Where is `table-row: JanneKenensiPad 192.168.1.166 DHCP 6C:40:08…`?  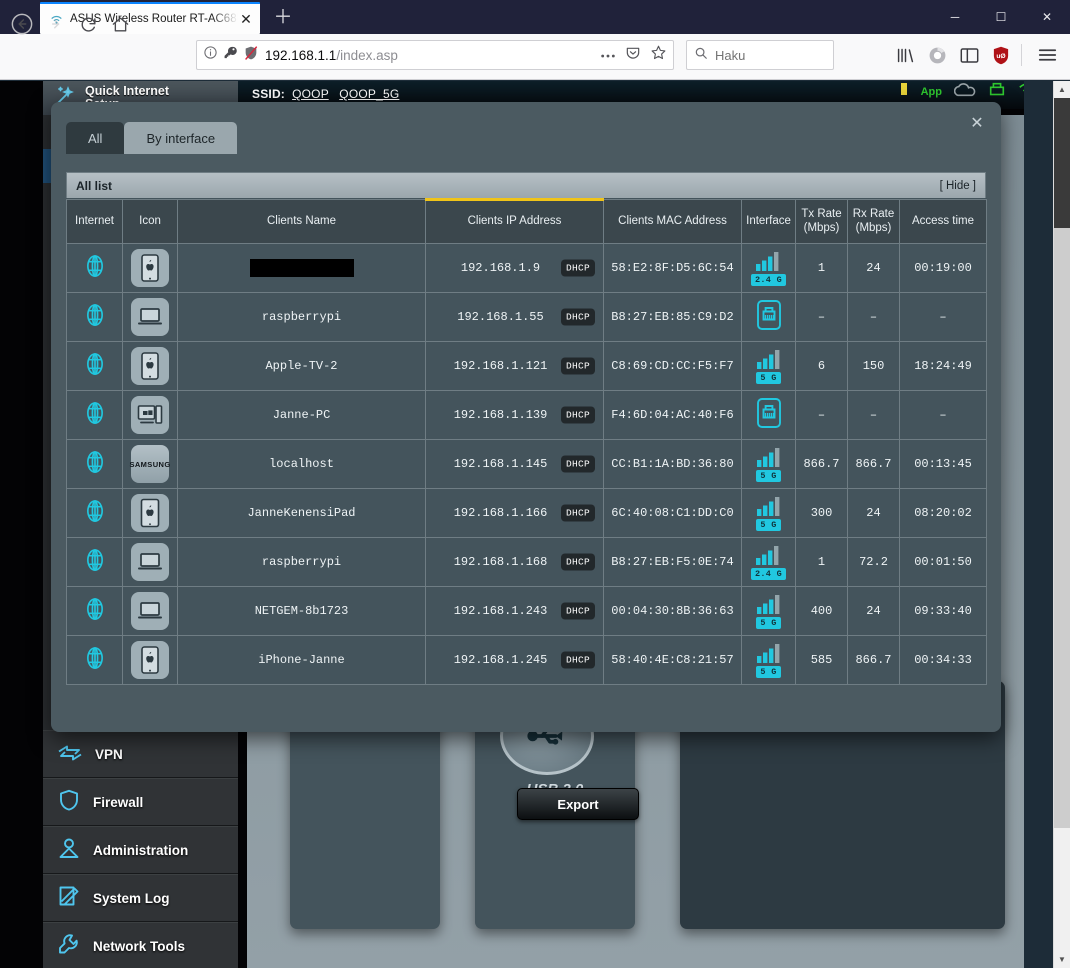
table-row: JanneKenensiPad 192.168.1.166 DHCP 6C:40:08… is located at coordinates (526, 513).